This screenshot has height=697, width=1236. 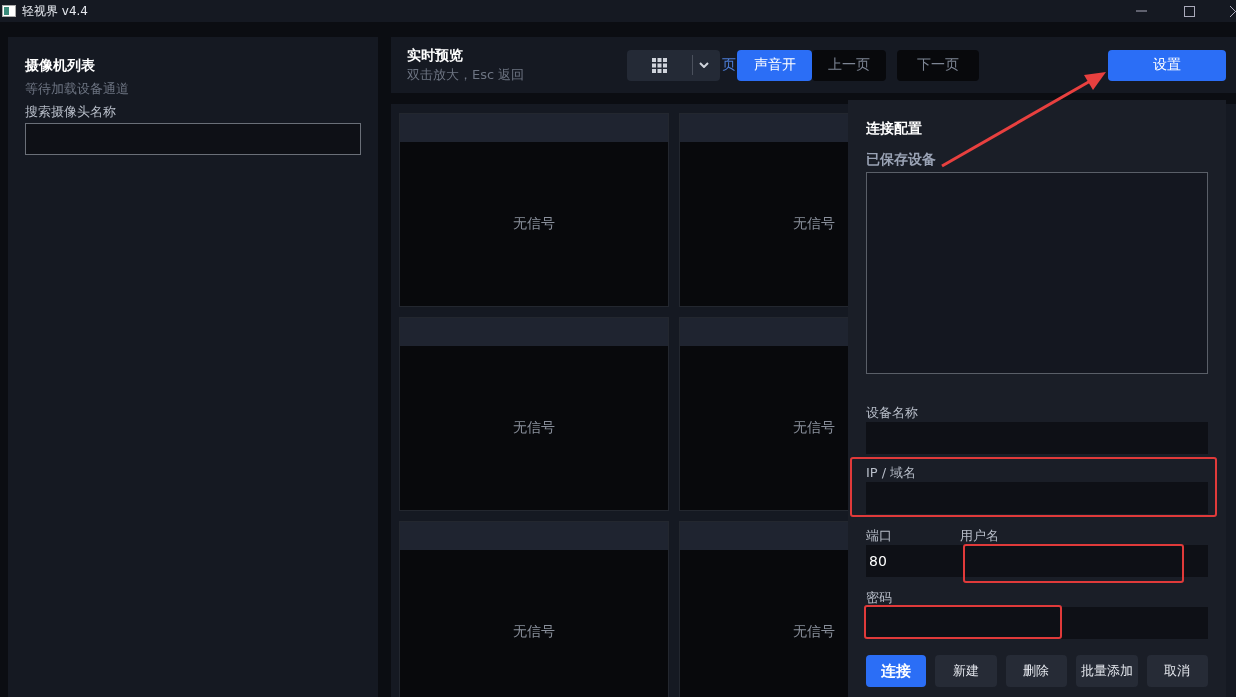 I want to click on caret-icon, so click(x=704, y=65).